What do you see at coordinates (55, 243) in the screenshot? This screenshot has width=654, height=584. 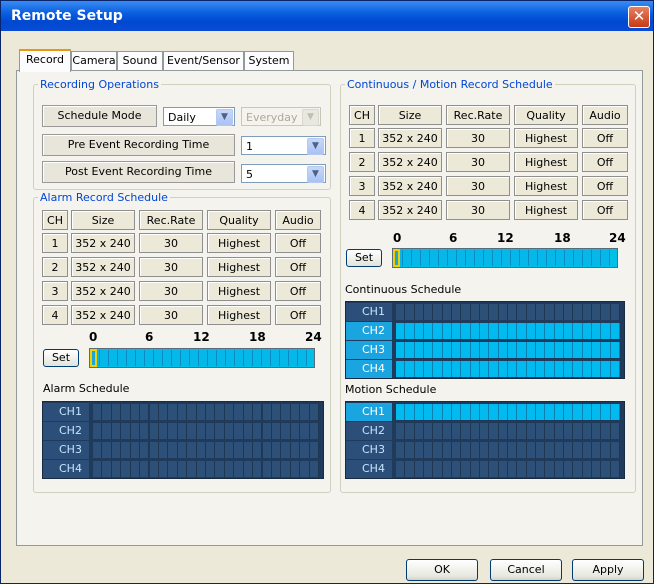 I see `table-row-ch: 1` at bounding box center [55, 243].